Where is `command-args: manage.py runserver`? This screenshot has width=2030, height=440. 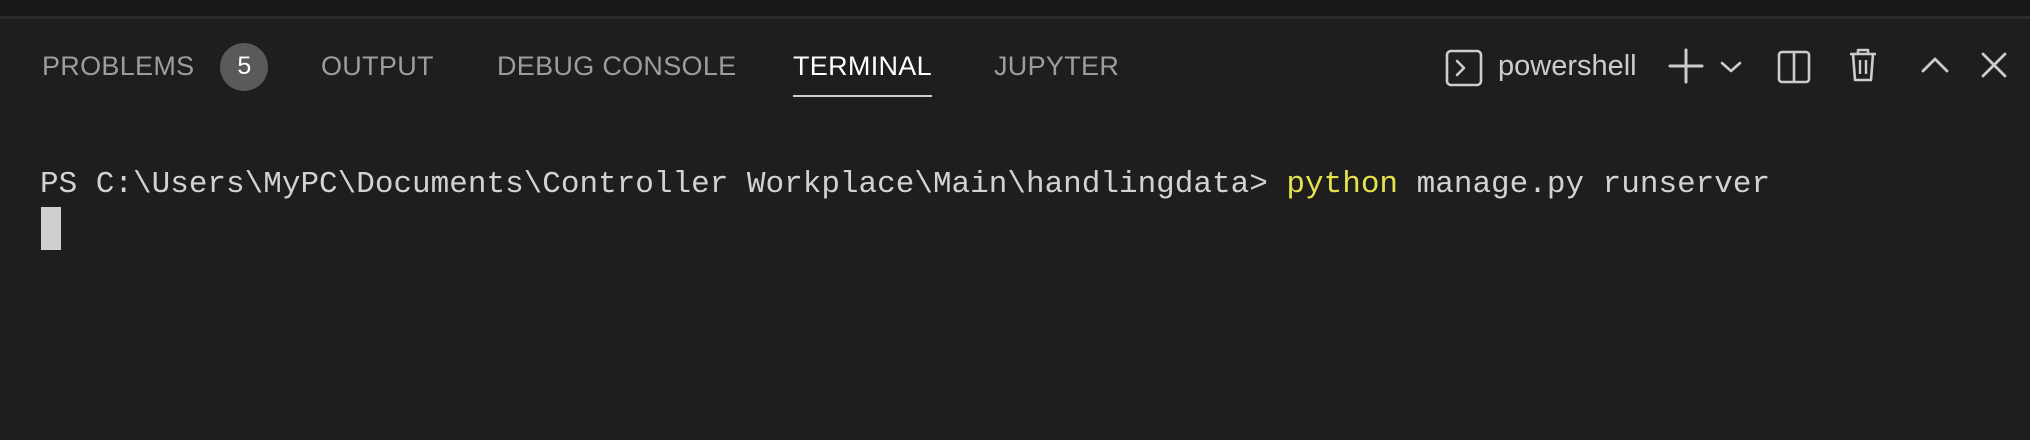 command-args: manage.py runserver is located at coordinates (1584, 184).